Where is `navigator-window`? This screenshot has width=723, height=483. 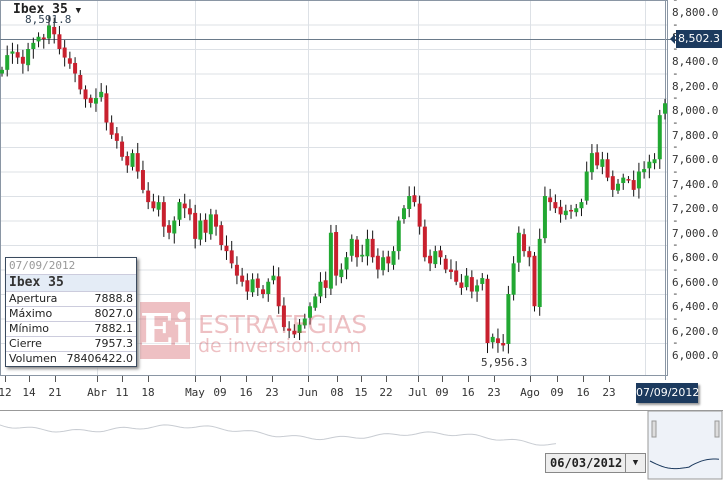 navigator-window is located at coordinates (685, 445).